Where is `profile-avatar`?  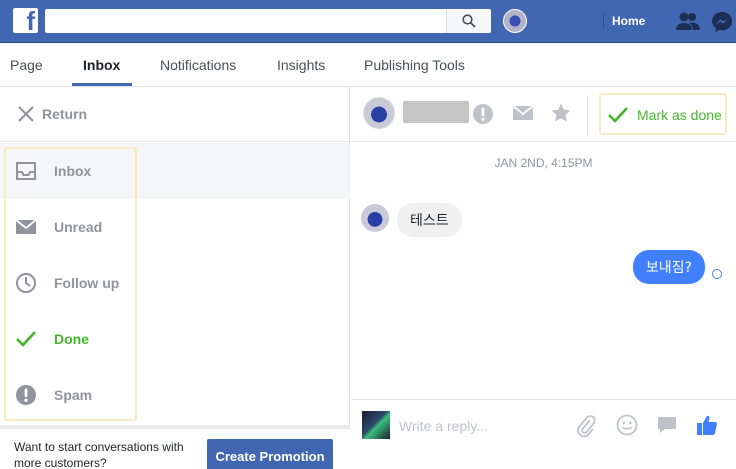 profile-avatar is located at coordinates (515, 21).